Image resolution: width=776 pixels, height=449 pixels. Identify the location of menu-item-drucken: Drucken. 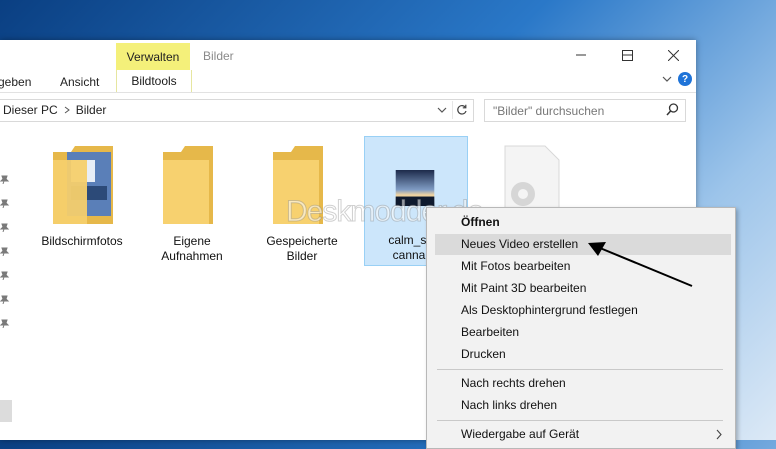
(583, 354).